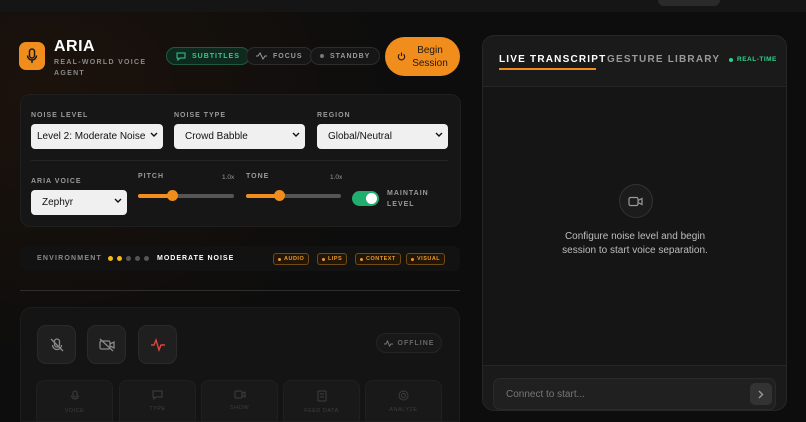 This screenshot has height=422, width=806. I want to click on mic-toggle-button, so click(56, 344).